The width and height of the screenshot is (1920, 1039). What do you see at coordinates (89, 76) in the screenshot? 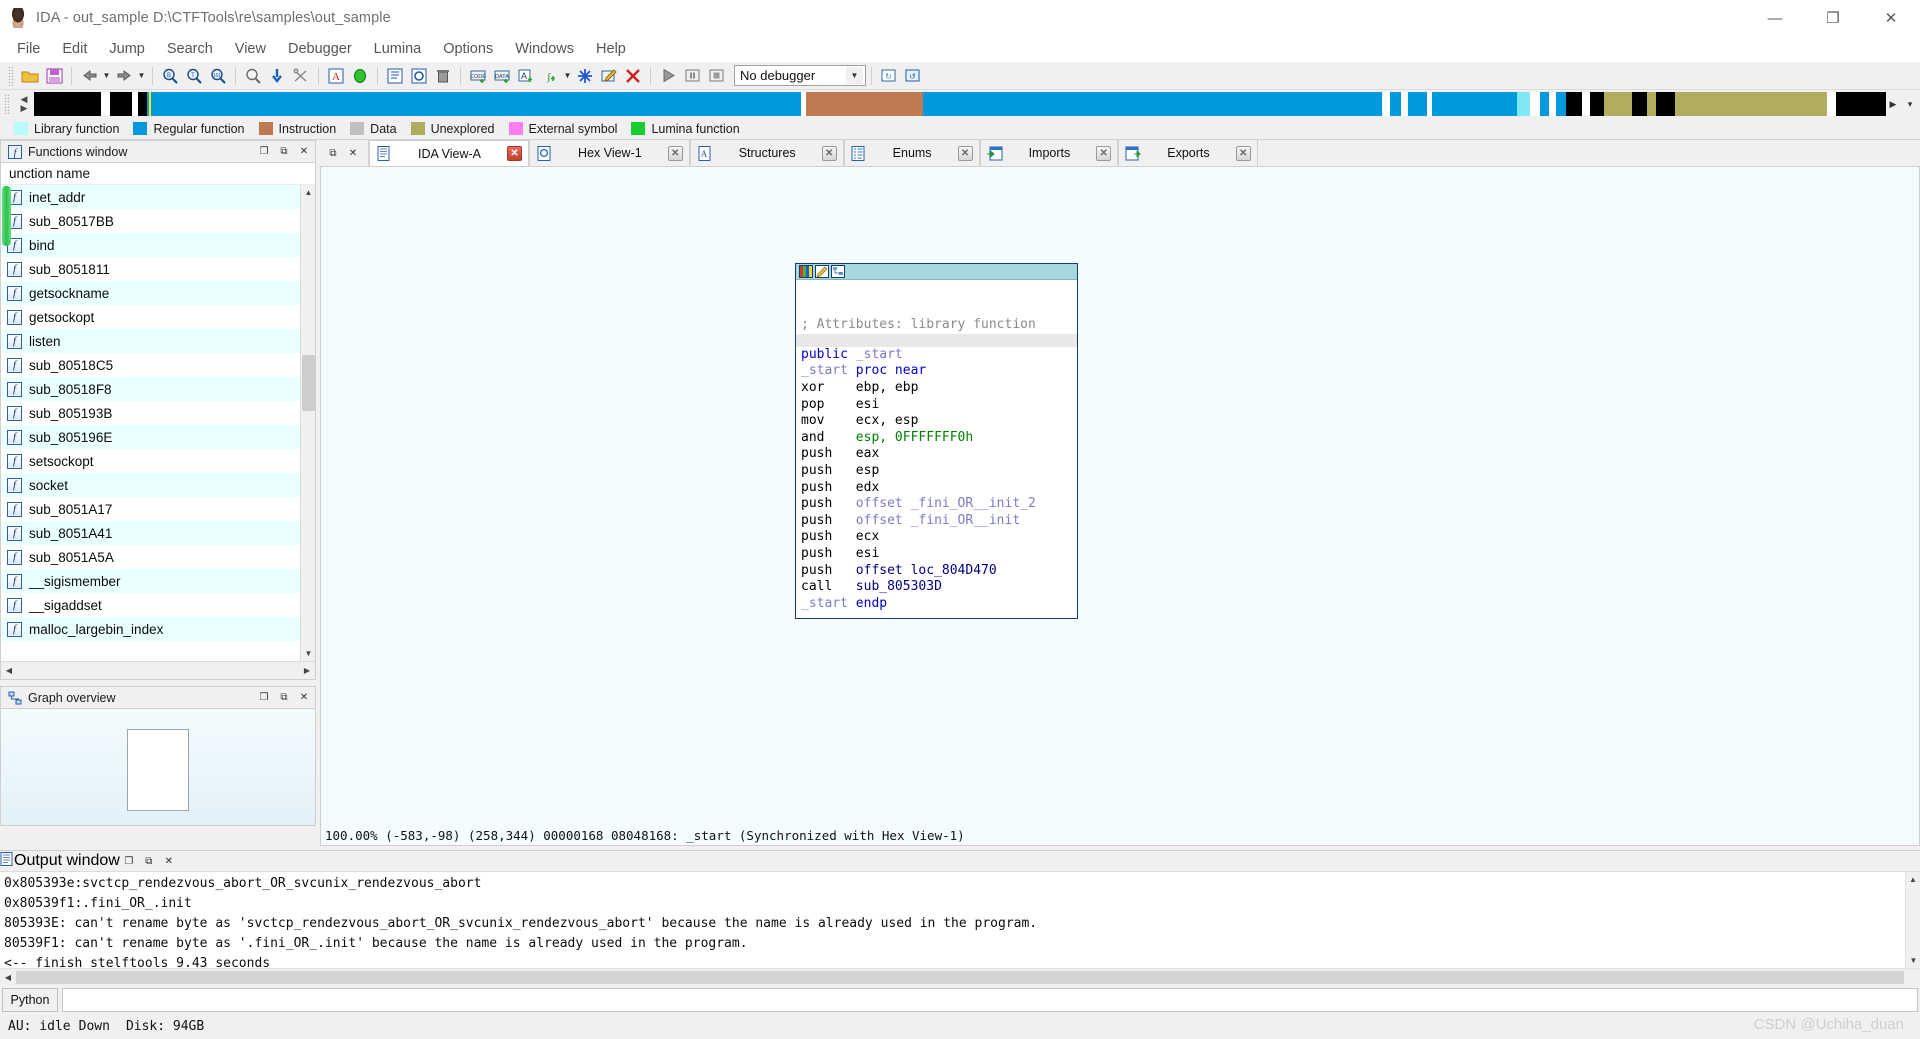
I see `back-icon` at bounding box center [89, 76].